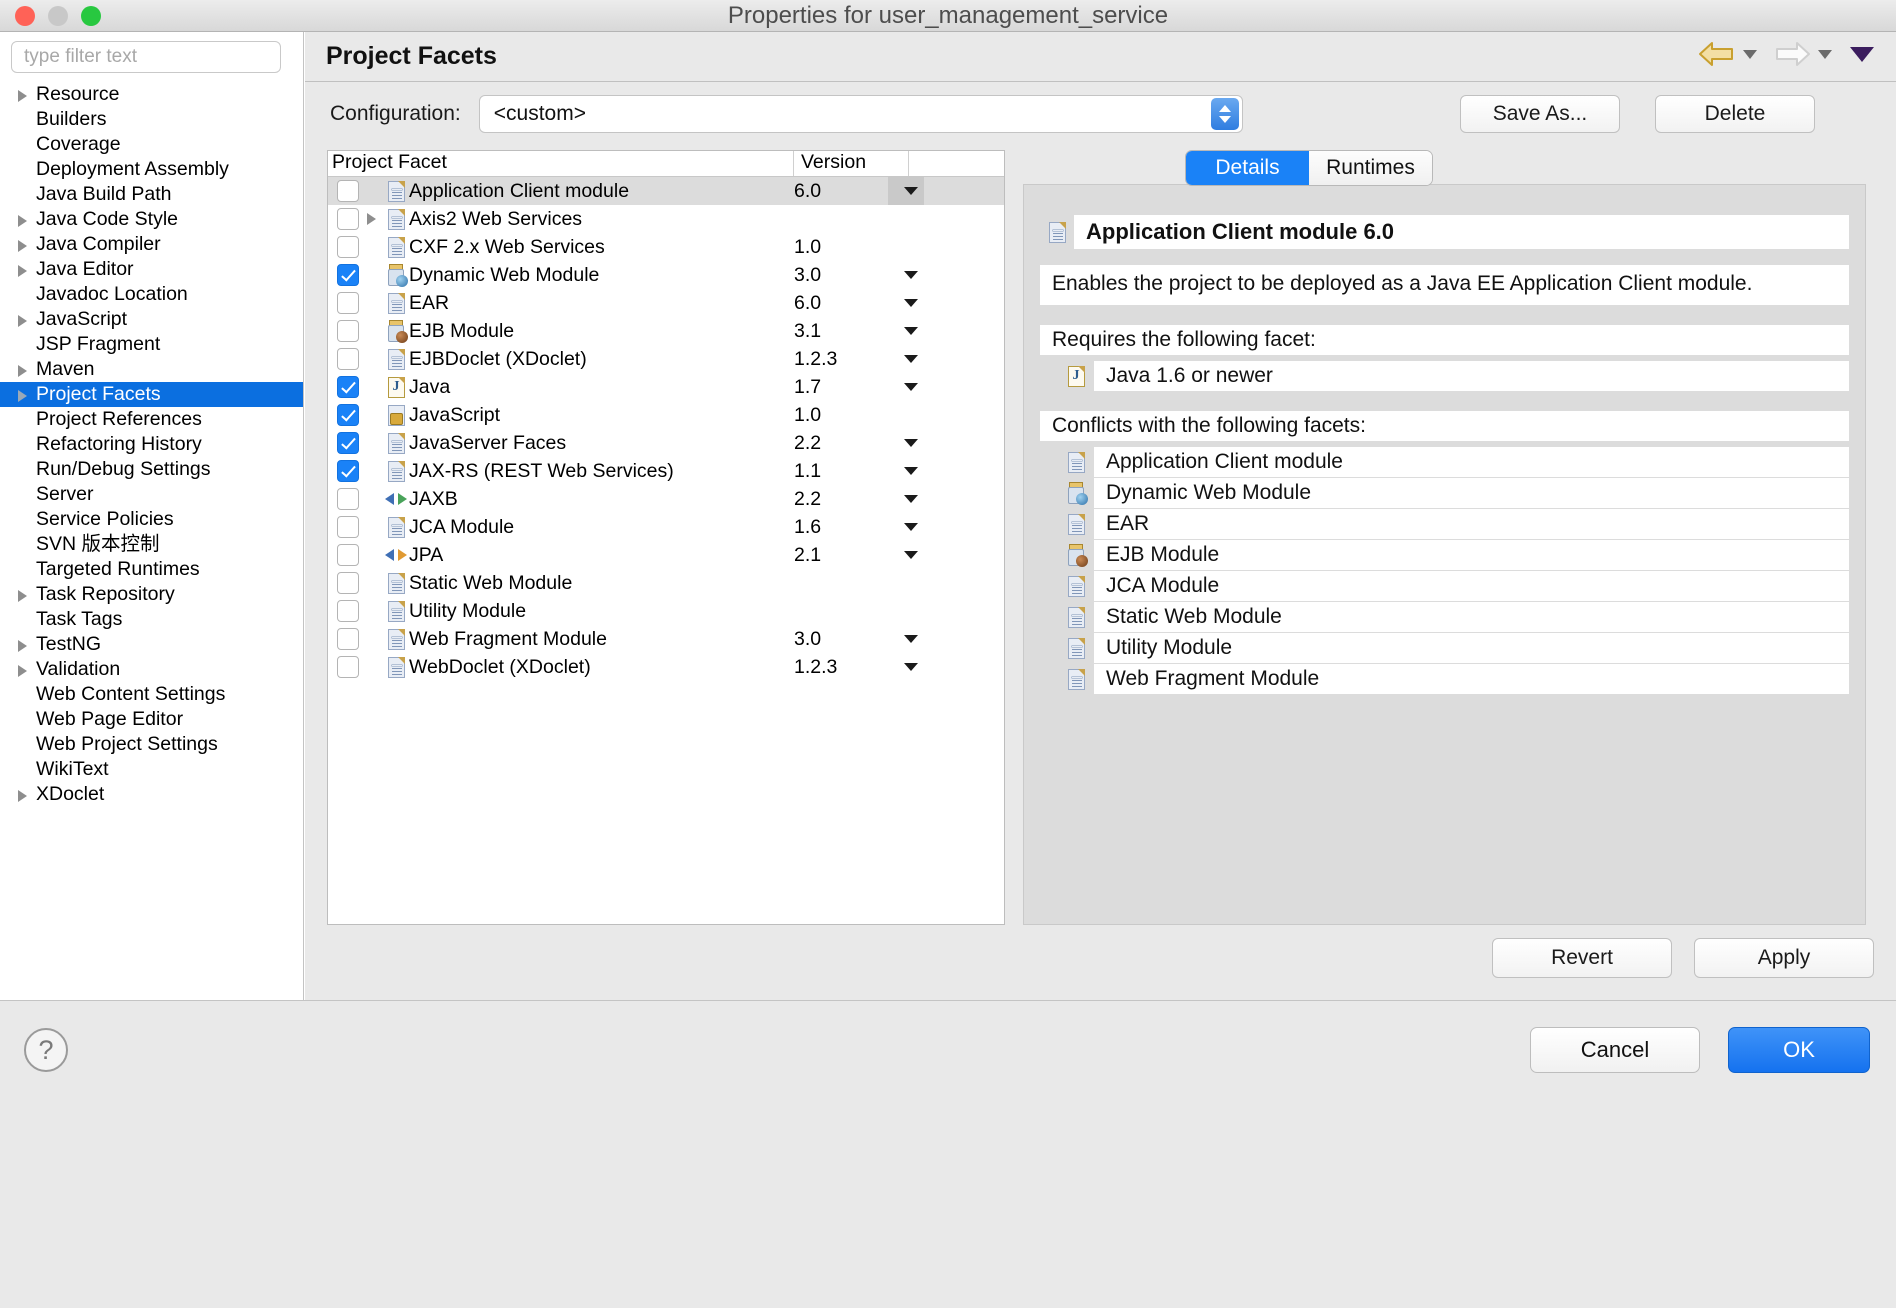 The width and height of the screenshot is (1896, 1308). Describe the element at coordinates (151, 294) in the screenshot. I see `sidebar-item-javadoc-location: Javadoc Location` at that location.